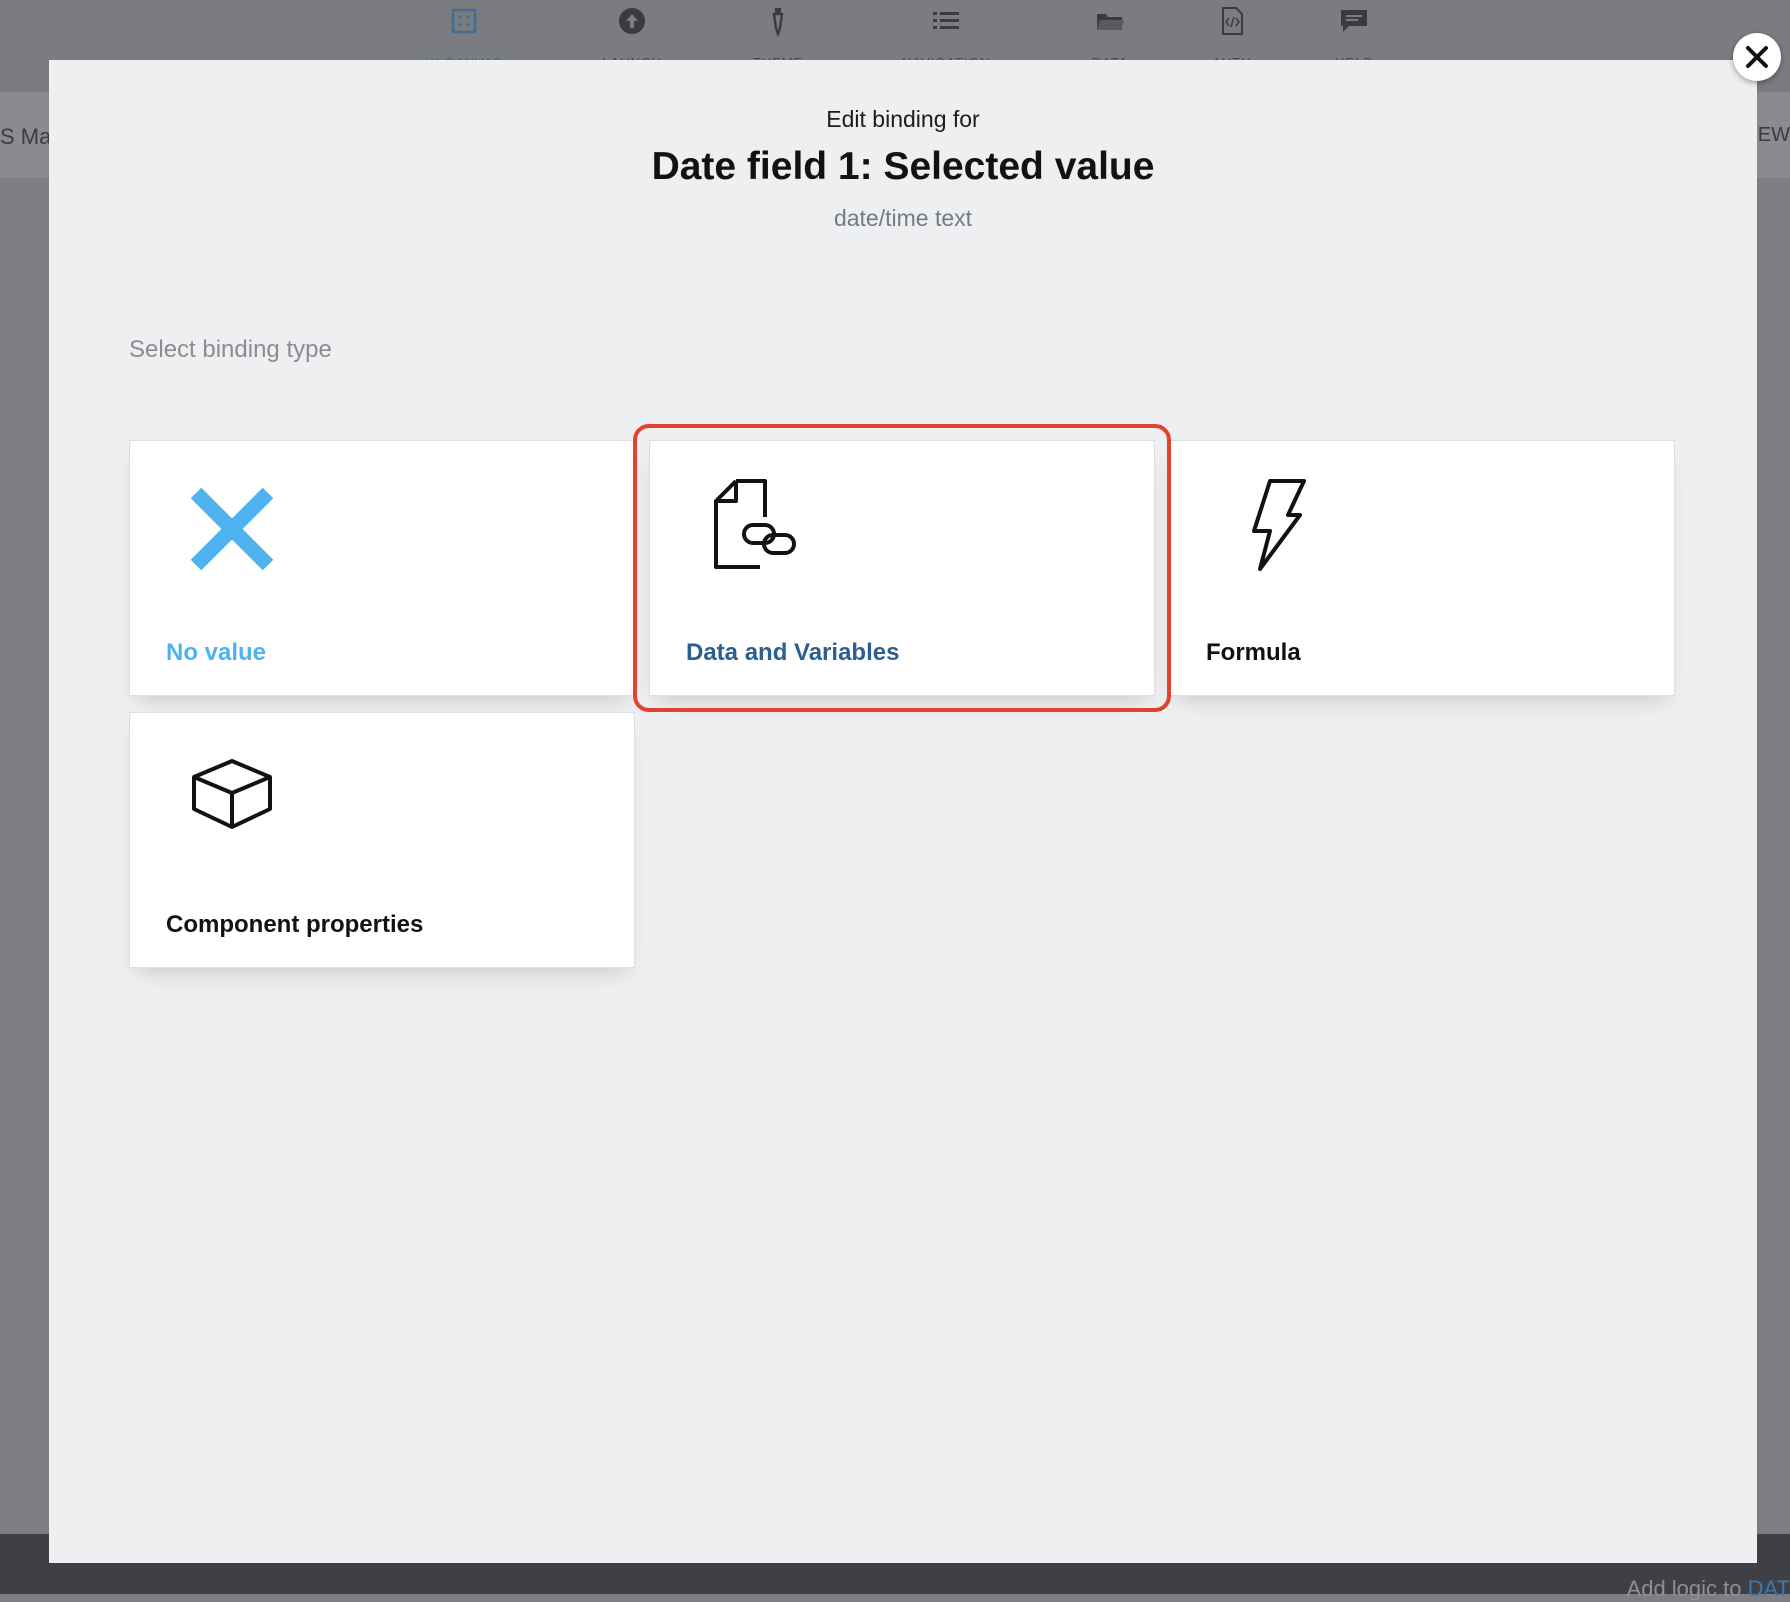 The image size is (1790, 1602). I want to click on toolbar-item-ui-canvas: UI CANVAS, so click(464, 34).